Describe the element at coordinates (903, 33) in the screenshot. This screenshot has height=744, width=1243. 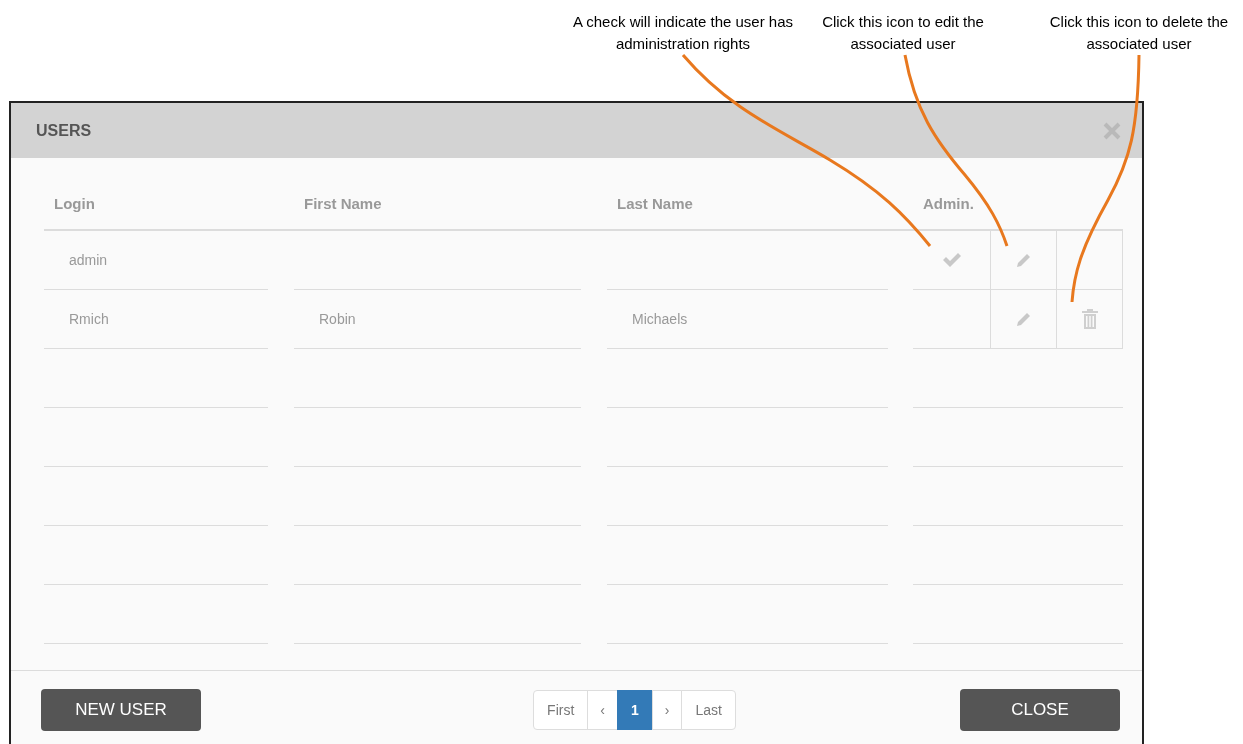
I see `annotation-text: Click this icon to edit the associated user` at that location.